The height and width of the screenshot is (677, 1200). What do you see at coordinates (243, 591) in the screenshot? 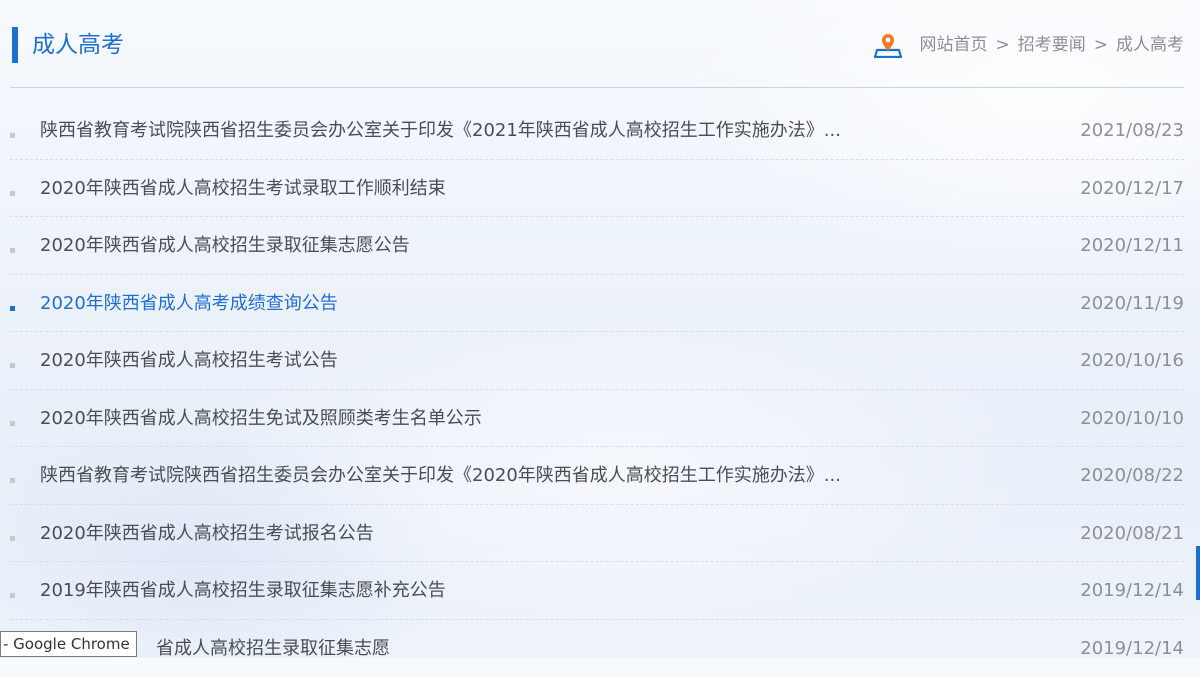
I see `news-title-link: 2019年陕西省成人高校招生录取征集志愿补充公告` at bounding box center [243, 591].